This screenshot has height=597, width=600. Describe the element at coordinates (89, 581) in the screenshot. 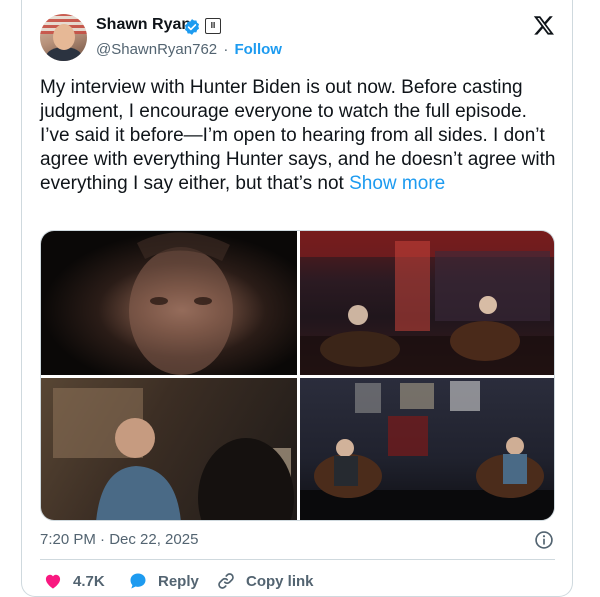

I see `like-count: 4.7K` at that location.